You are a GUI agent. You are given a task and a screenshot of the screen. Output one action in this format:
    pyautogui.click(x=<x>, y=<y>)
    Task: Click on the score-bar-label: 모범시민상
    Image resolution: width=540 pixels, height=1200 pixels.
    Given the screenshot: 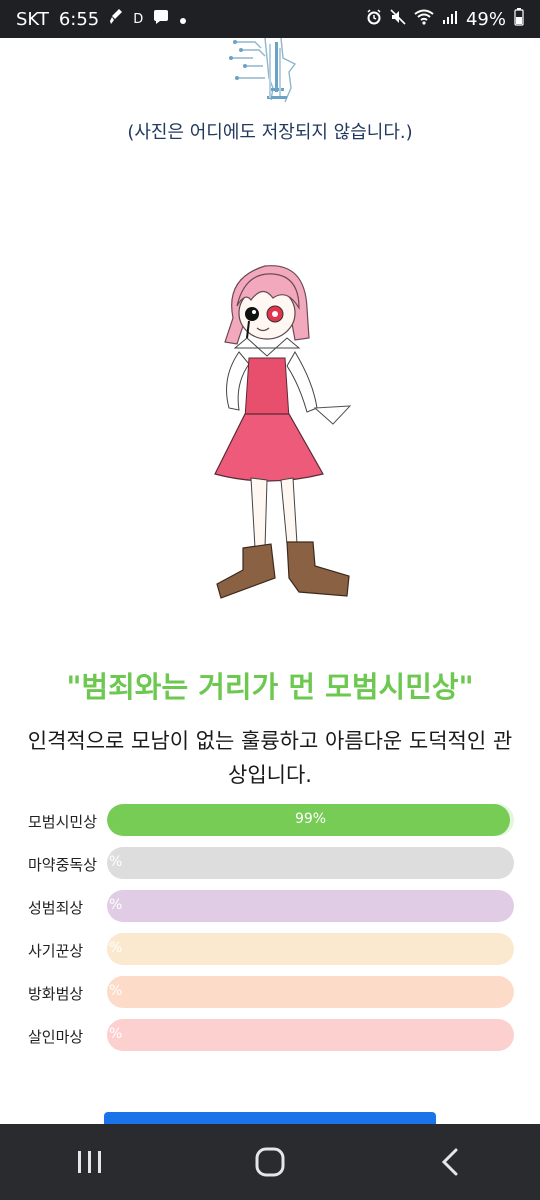 What is the action you would take?
    pyautogui.click(x=63, y=822)
    